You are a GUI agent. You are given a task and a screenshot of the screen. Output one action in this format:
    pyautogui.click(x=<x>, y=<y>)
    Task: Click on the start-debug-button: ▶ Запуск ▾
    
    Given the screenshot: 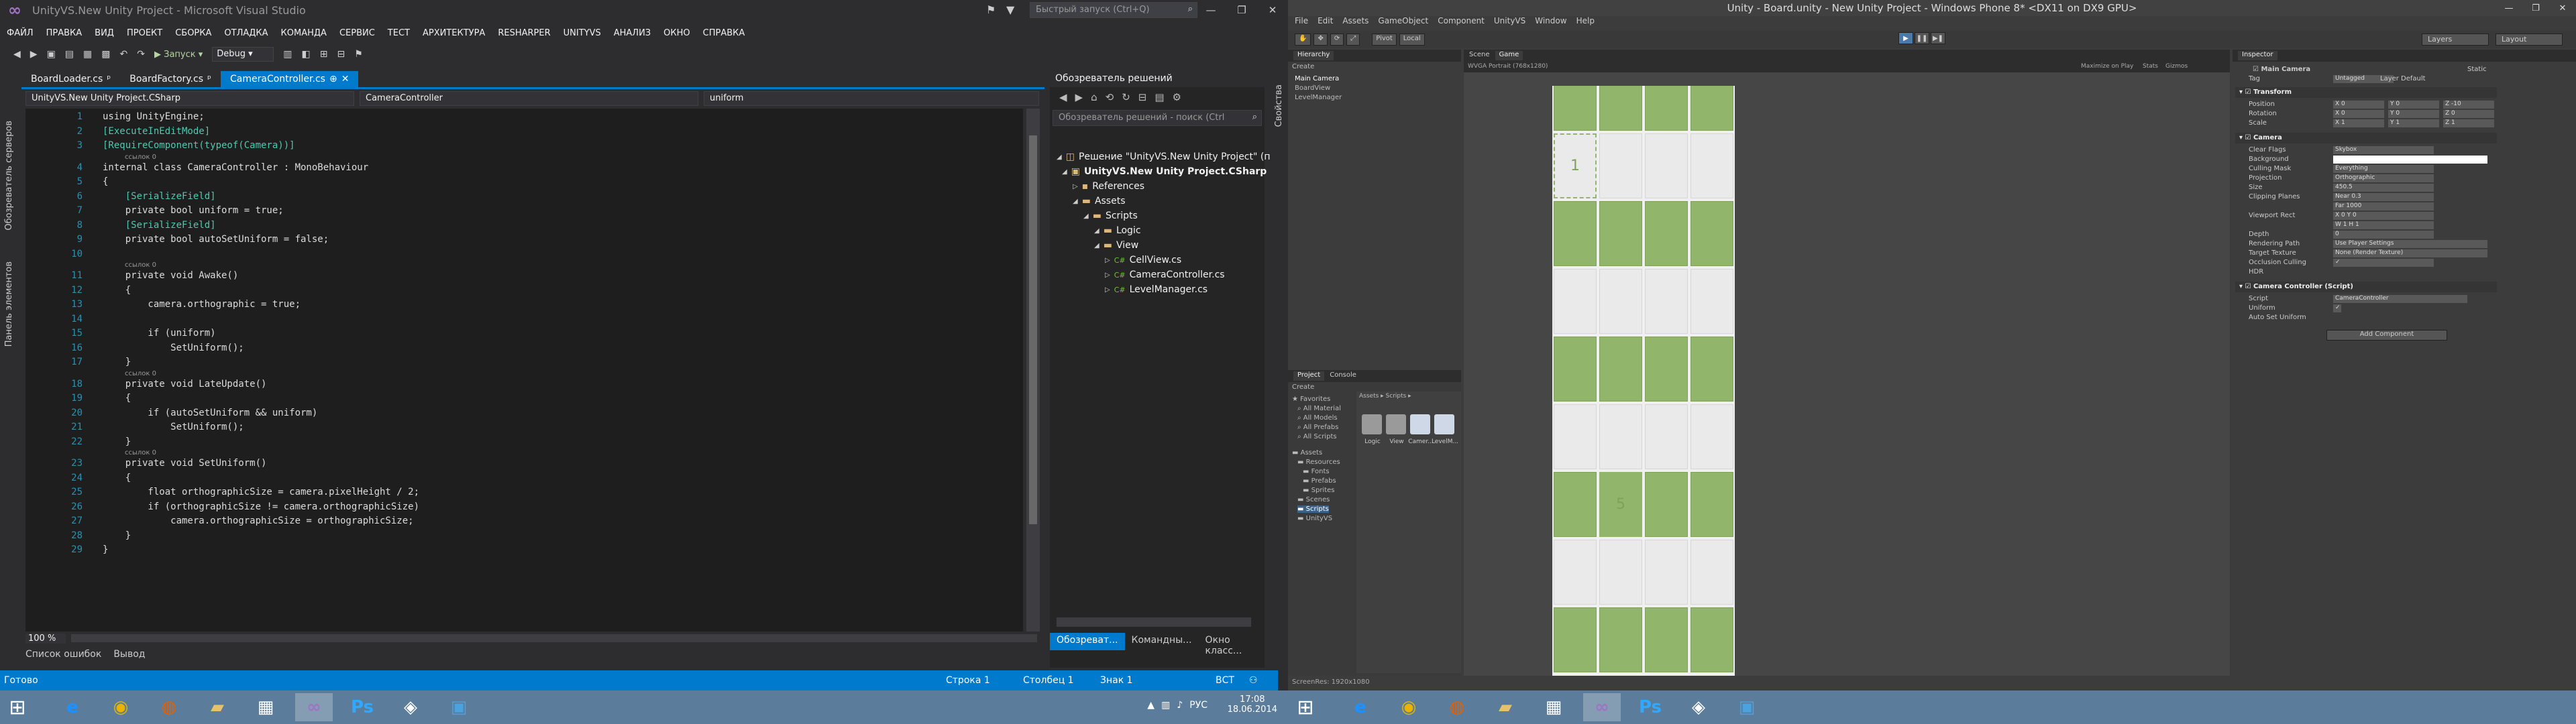 What is the action you would take?
    pyautogui.click(x=178, y=55)
    